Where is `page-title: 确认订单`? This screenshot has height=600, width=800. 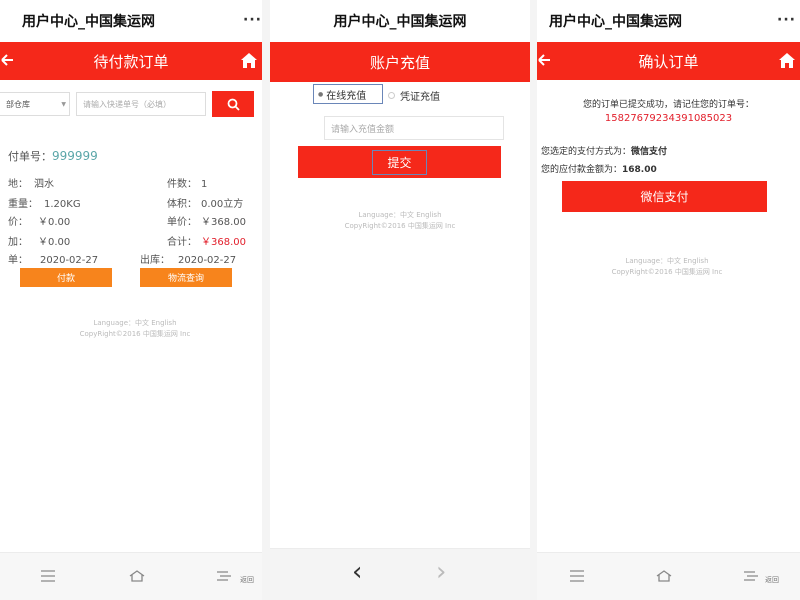
page-title: 确认订单 is located at coordinates (668, 61).